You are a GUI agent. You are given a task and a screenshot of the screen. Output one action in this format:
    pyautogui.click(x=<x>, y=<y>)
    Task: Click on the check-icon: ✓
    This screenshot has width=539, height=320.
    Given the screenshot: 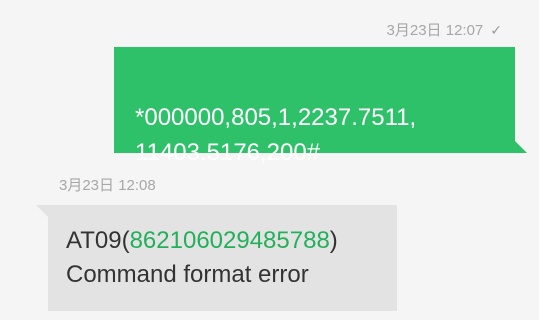 What is the action you would take?
    pyautogui.click(x=496, y=30)
    